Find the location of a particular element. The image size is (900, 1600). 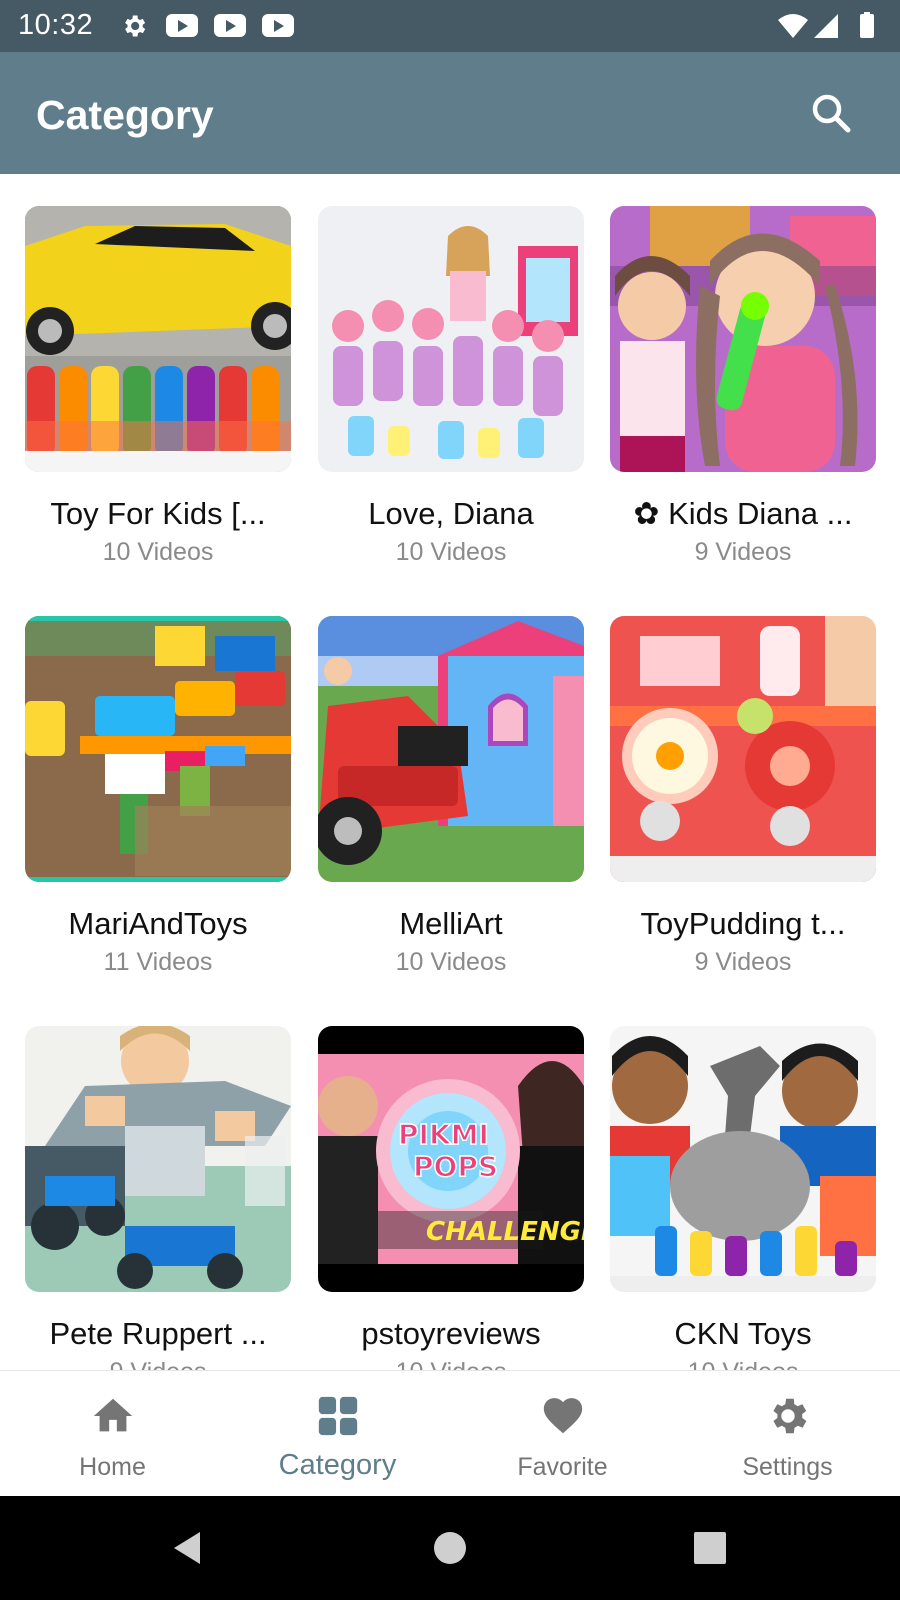

channel-card: MelliArt 10 Videos is located at coordinates (451, 796).